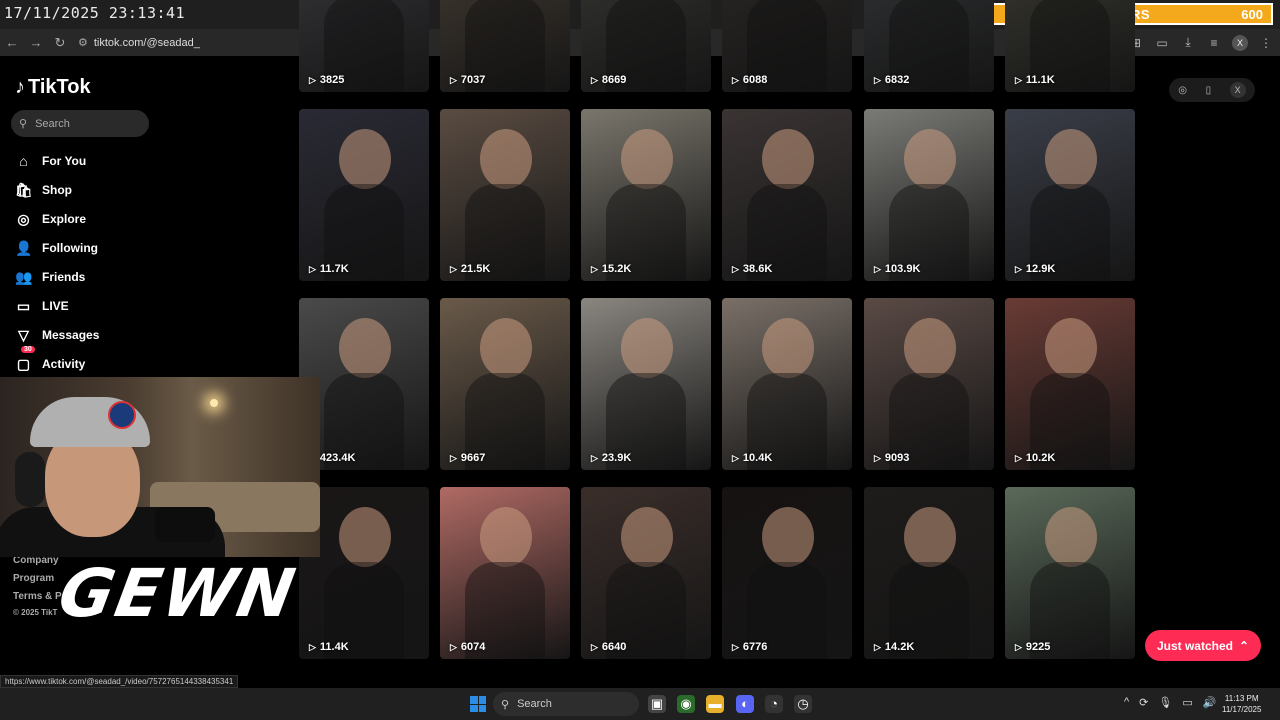 This screenshot has height=720, width=1280. What do you see at coordinates (1035, 80) in the screenshot?
I see `view-count: ▷ 11.1K` at bounding box center [1035, 80].